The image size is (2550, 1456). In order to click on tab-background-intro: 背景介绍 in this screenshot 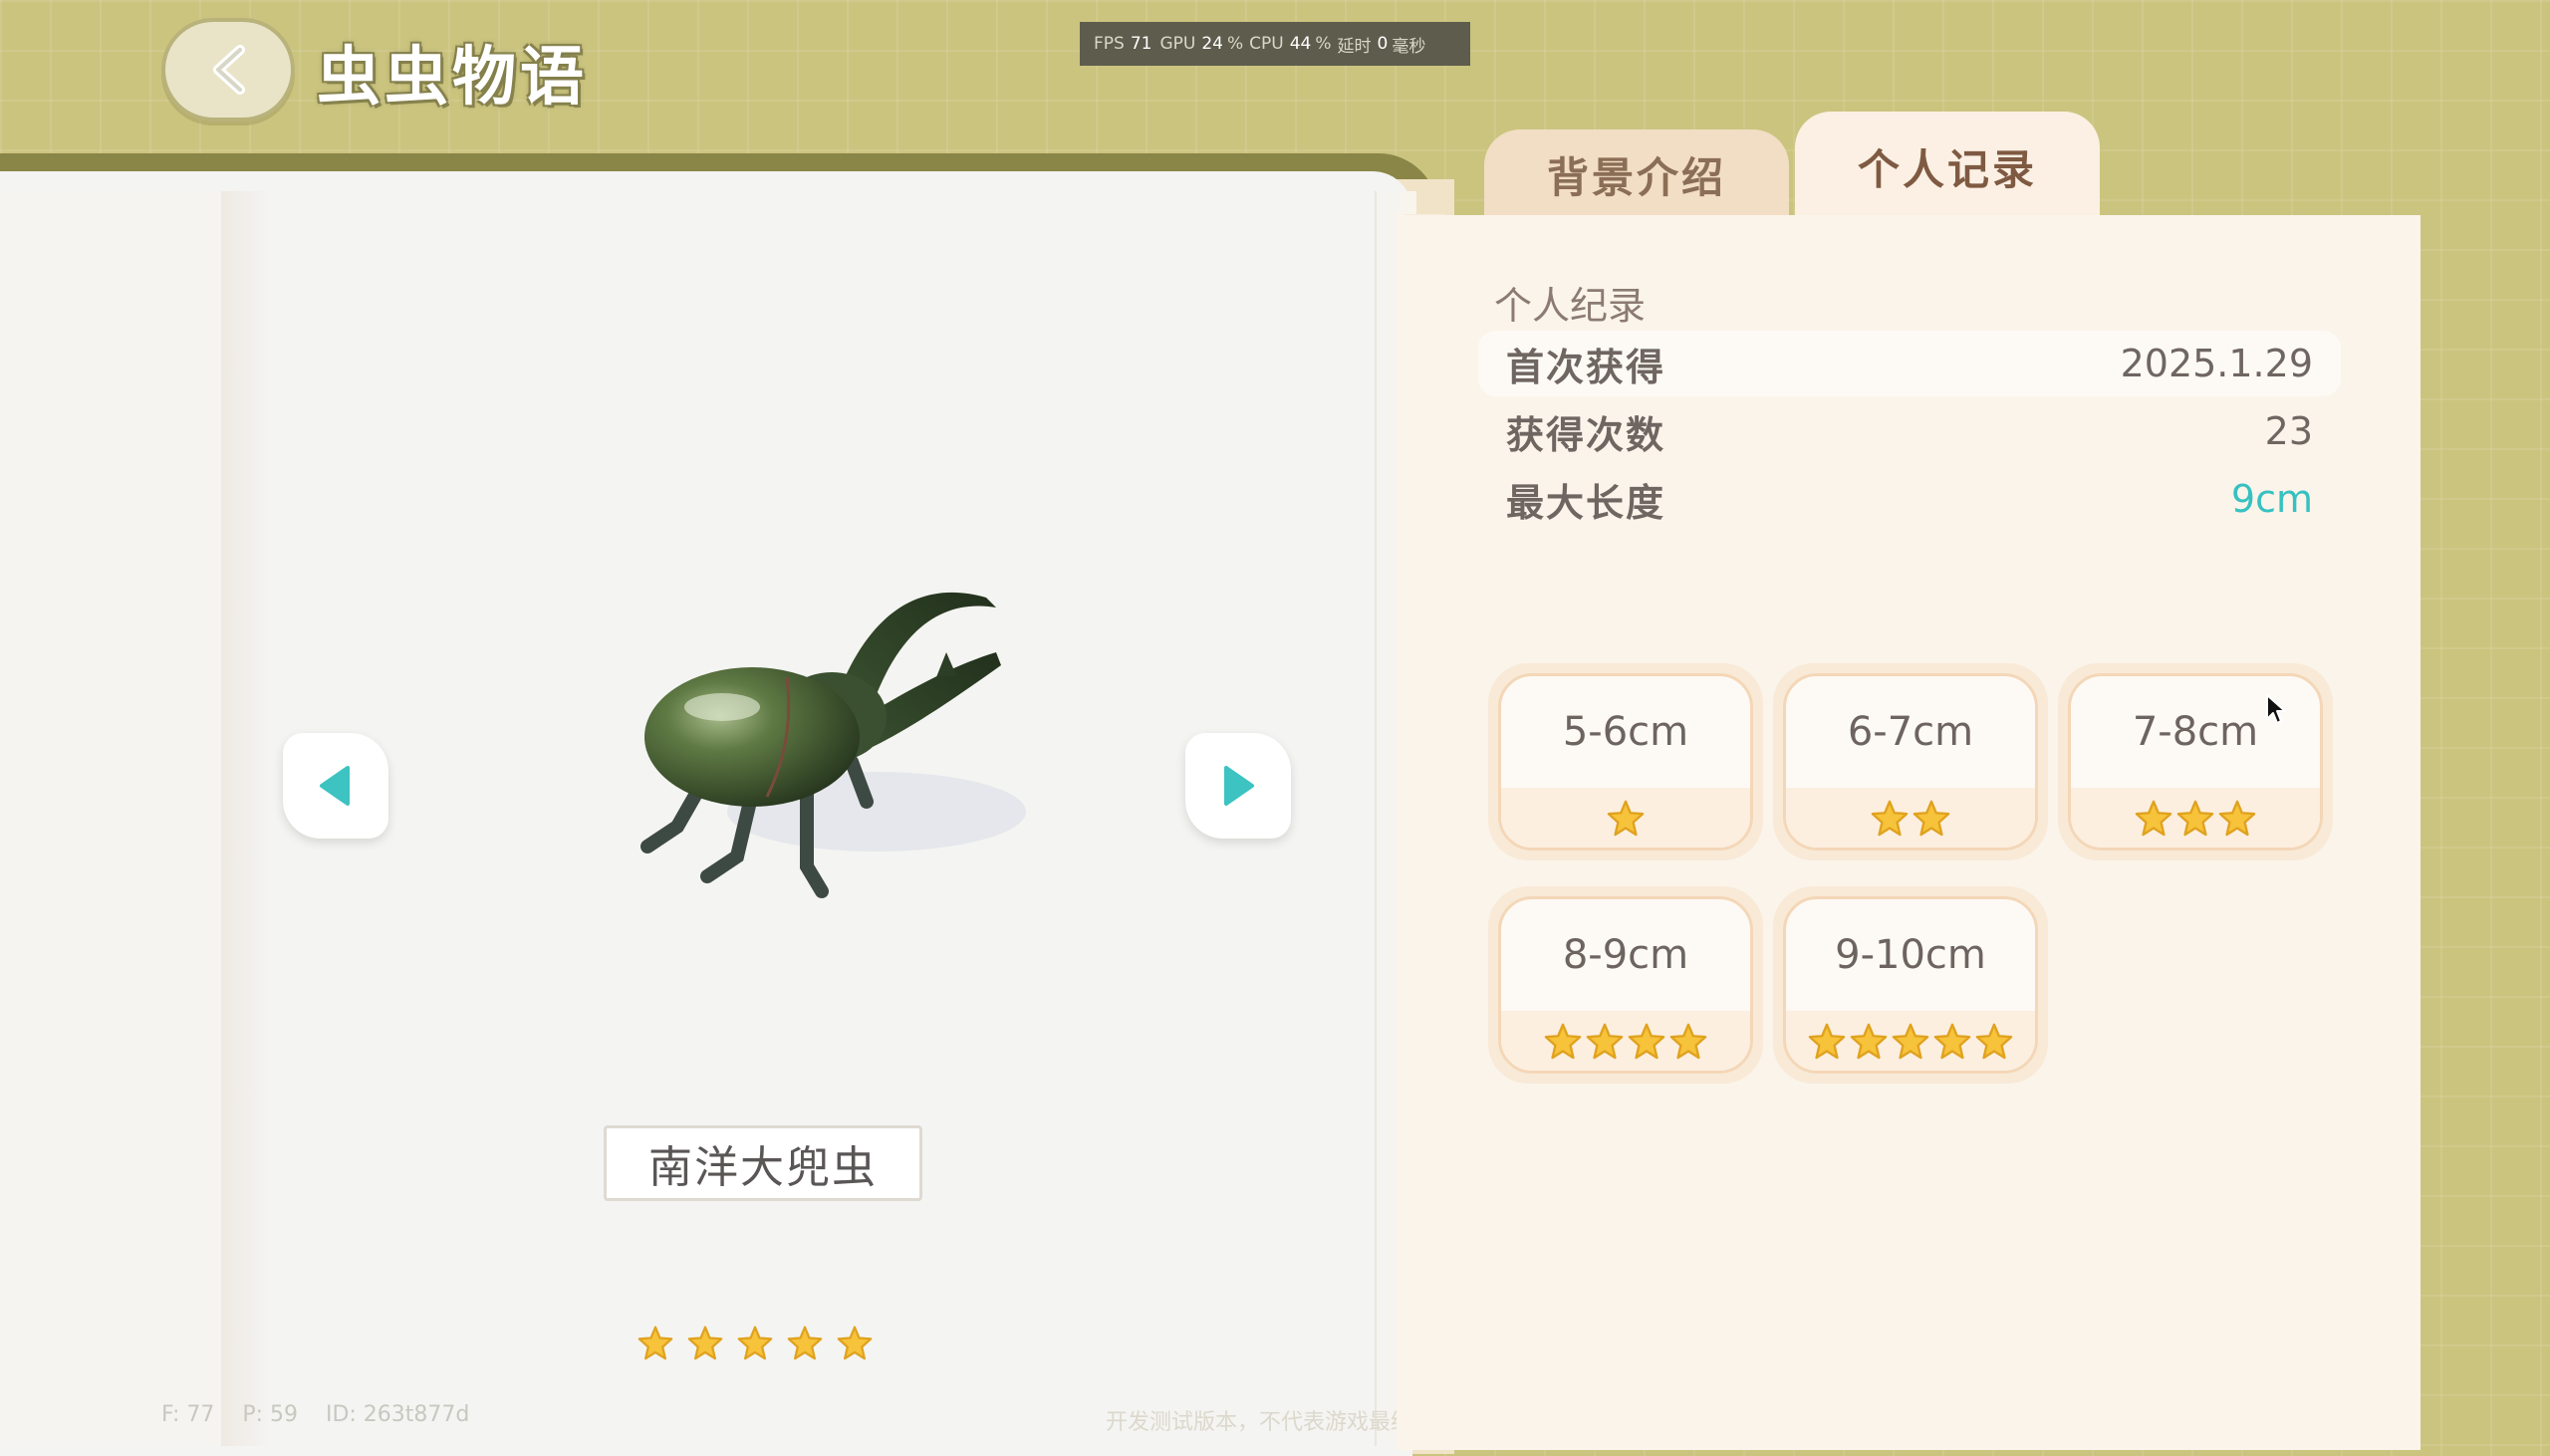, I will do `click(1636, 174)`.